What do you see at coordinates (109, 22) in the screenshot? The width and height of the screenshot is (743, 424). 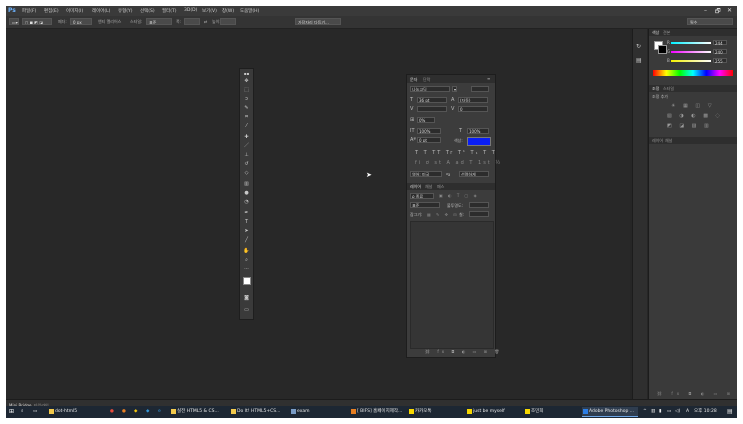 I see `antialias-label: 앤티 앨리어스` at bounding box center [109, 22].